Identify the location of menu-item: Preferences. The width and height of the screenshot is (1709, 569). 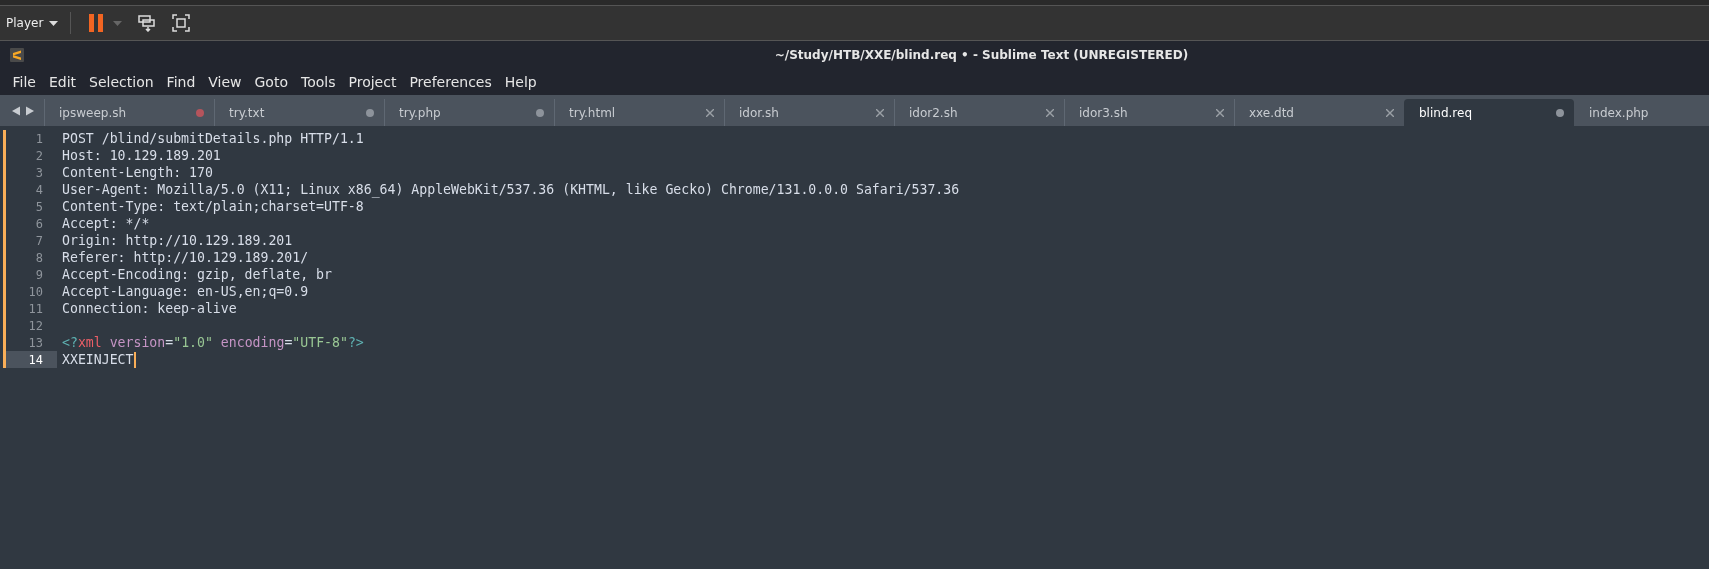
(450, 82).